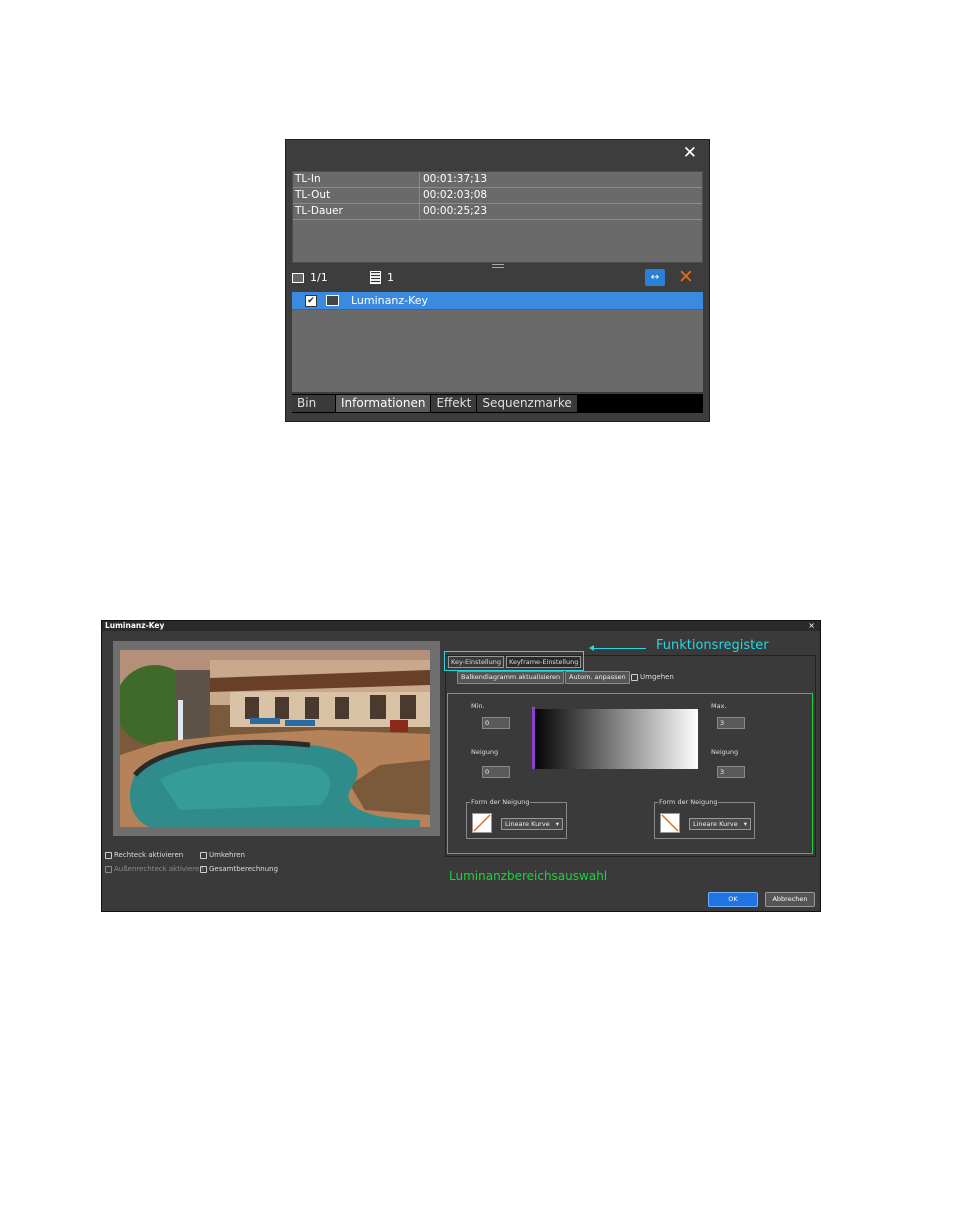 Image resolution: width=954 pixels, height=1227 pixels. What do you see at coordinates (461, 626) in the screenshot?
I see `dialog-title: Luminanz-Key` at bounding box center [461, 626].